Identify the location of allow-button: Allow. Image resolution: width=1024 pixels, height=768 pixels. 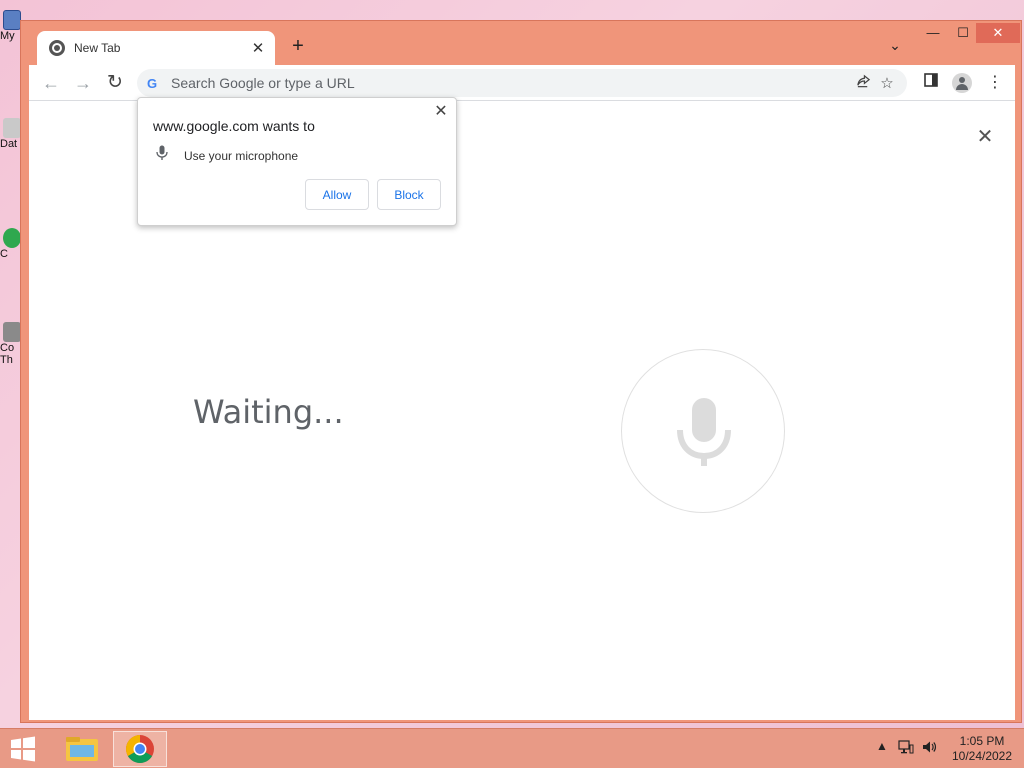
(337, 194).